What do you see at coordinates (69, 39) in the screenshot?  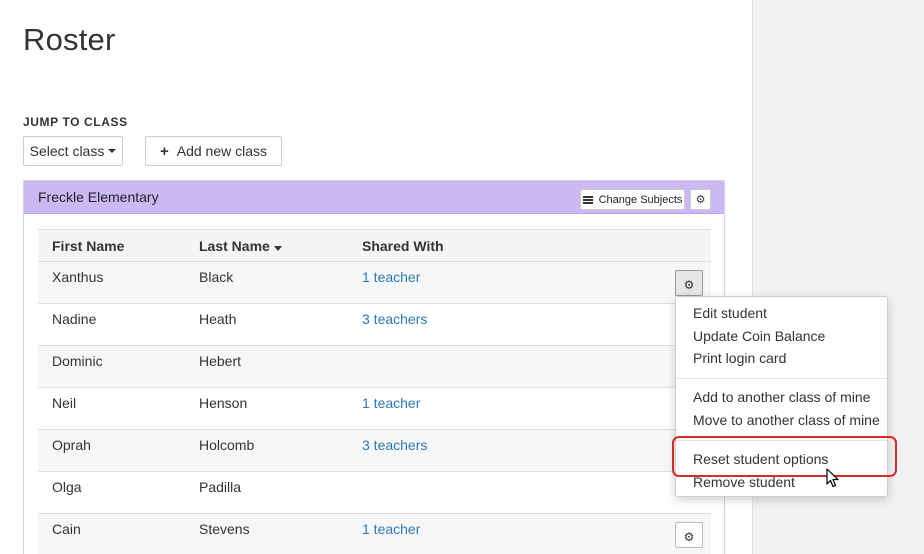 I see `page-title: Roster` at bounding box center [69, 39].